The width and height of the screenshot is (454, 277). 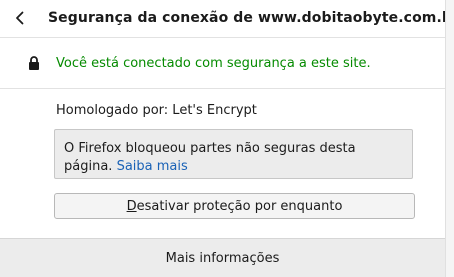 What do you see at coordinates (449, 138) in the screenshot?
I see `background-edge` at bounding box center [449, 138].